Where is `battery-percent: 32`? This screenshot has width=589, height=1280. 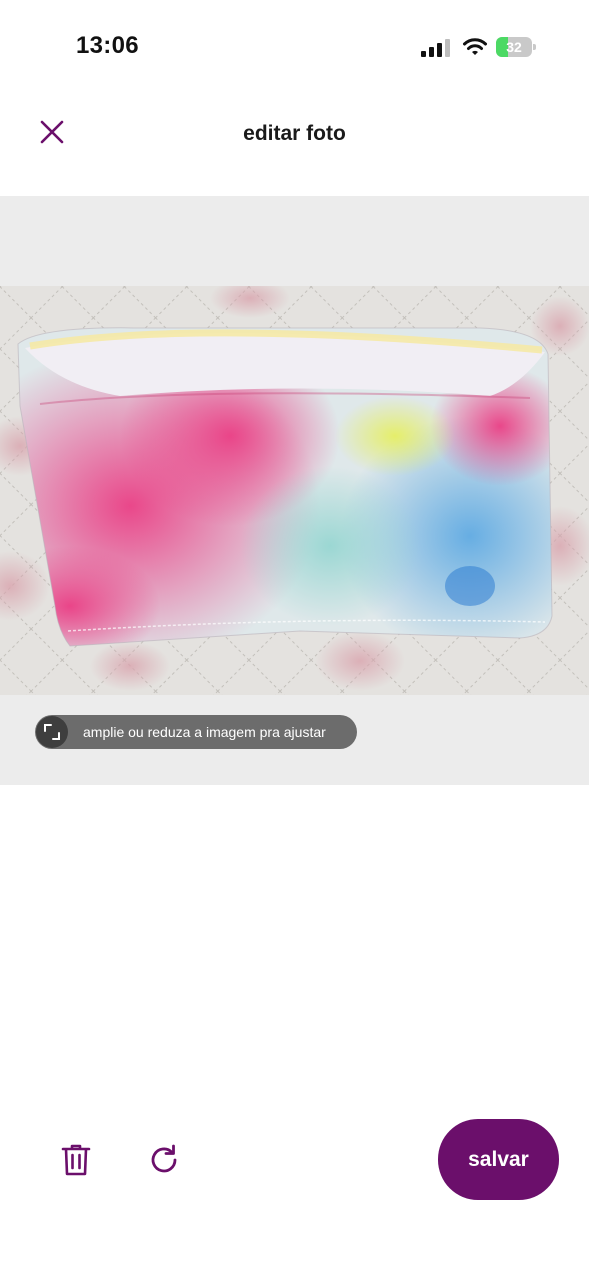 battery-percent: 32 is located at coordinates (514, 47).